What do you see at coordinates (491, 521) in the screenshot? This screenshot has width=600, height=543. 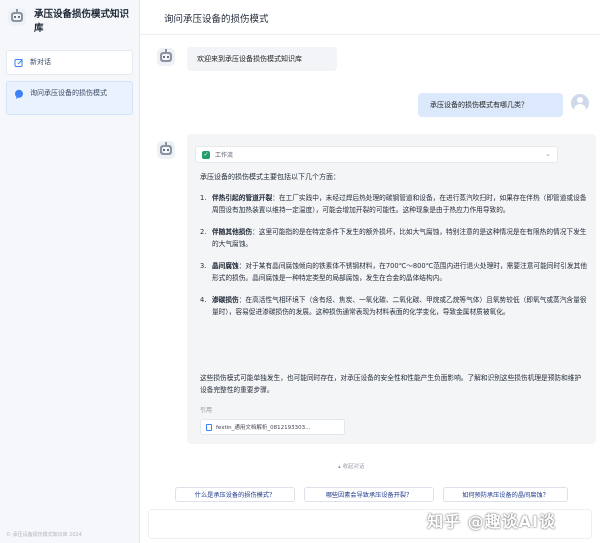 I see `watermark: 知乎 @趣谈AI谈` at bounding box center [491, 521].